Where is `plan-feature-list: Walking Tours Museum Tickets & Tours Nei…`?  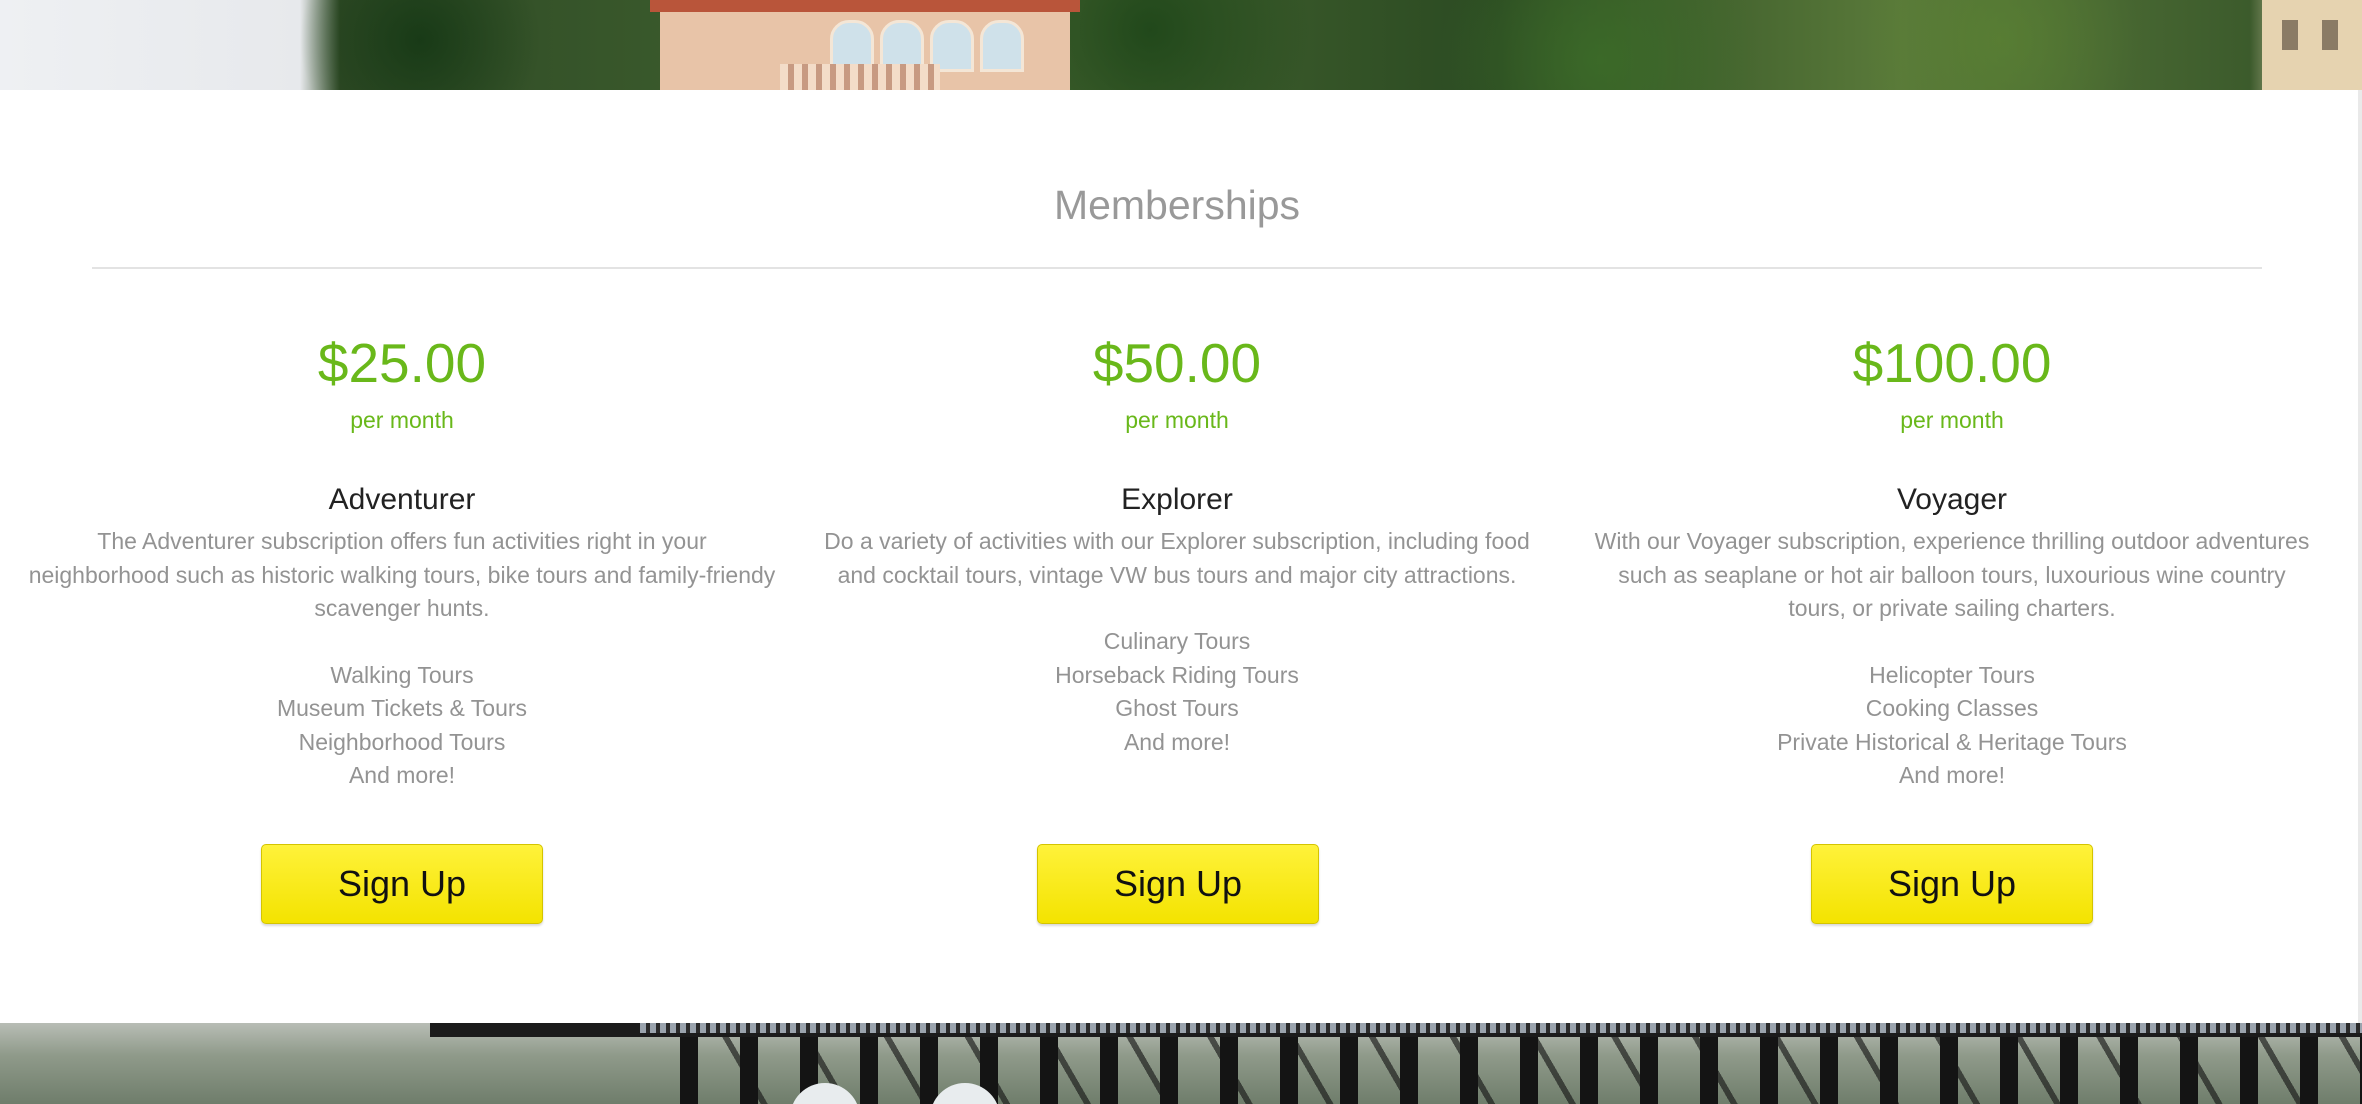 plan-feature-list: Walking Tours Museum Tickets & Tours Nei… is located at coordinates (402, 726).